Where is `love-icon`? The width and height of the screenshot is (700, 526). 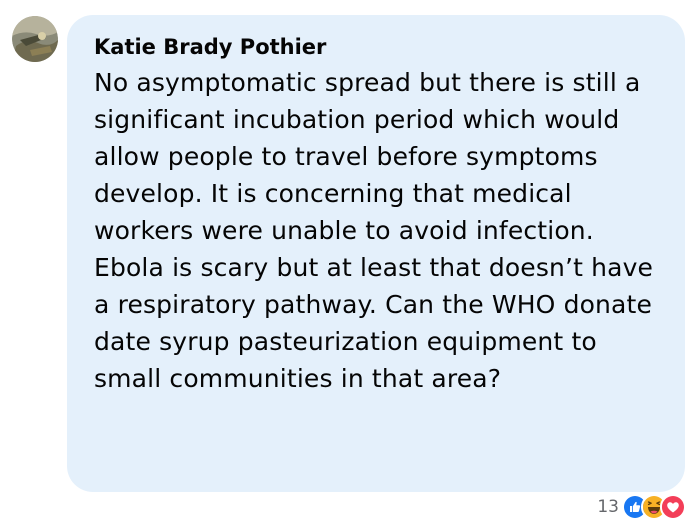 love-icon is located at coordinates (673, 507).